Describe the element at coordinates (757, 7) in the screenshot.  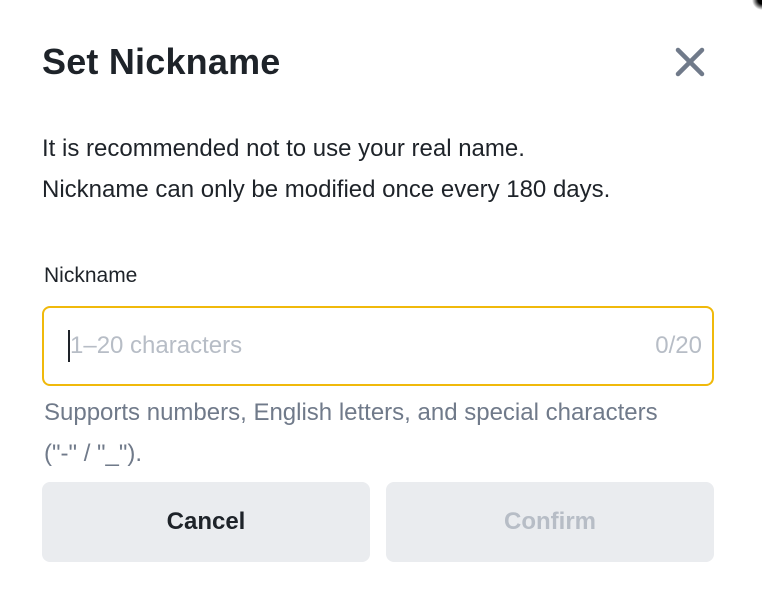
I see `corner-shadow` at that location.